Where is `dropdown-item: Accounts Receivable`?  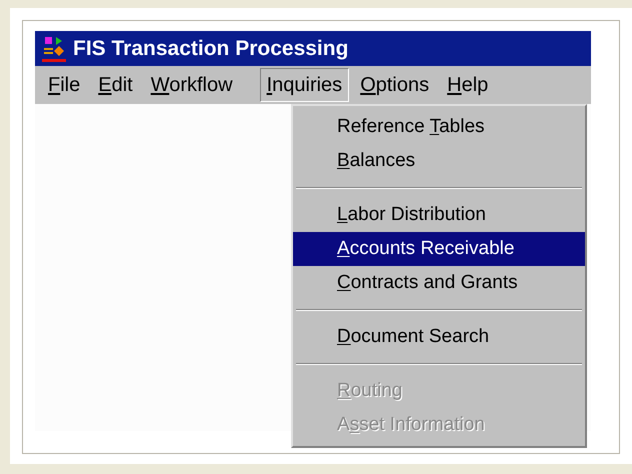
dropdown-item: Accounts Receivable is located at coordinates (439, 249).